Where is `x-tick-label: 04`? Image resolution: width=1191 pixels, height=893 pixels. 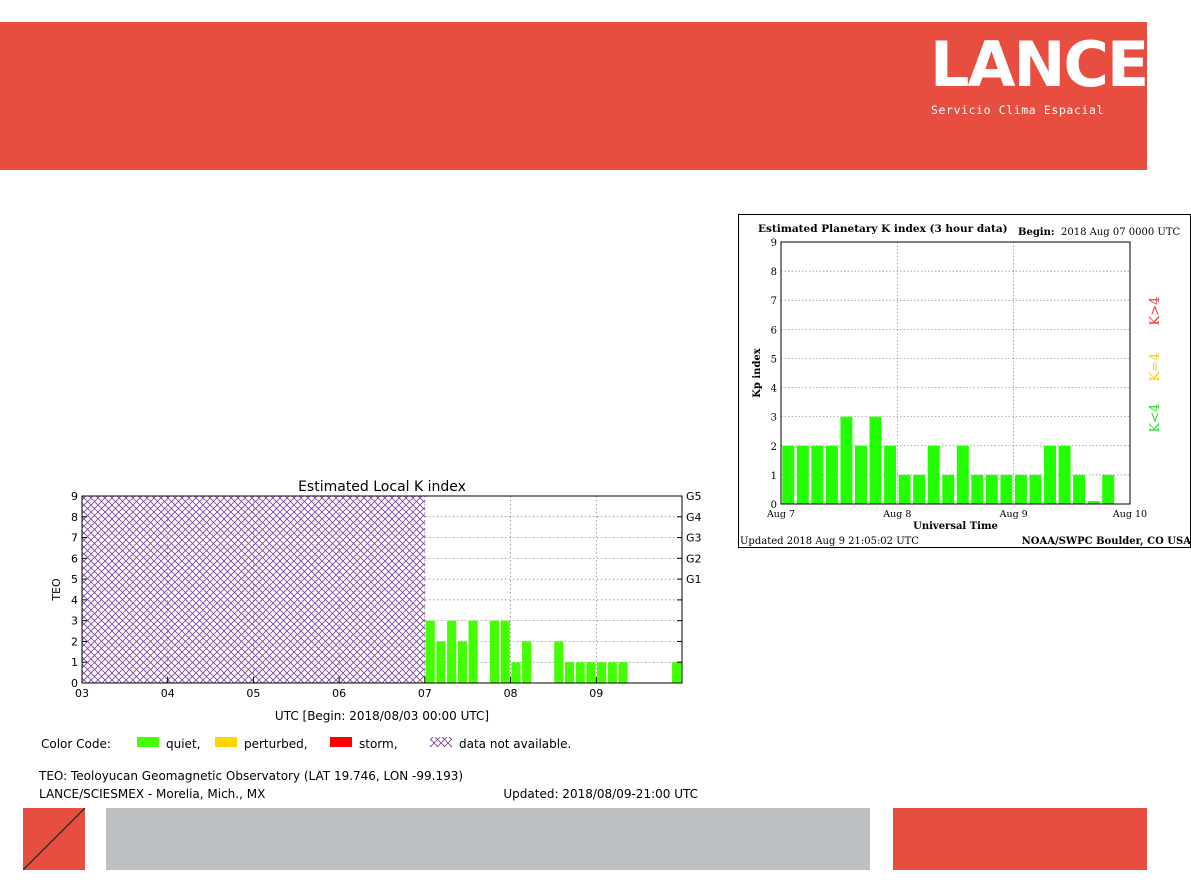 x-tick-label: 04 is located at coordinates (168, 693).